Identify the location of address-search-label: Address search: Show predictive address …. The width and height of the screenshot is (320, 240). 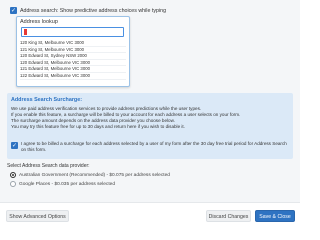
(93, 10).